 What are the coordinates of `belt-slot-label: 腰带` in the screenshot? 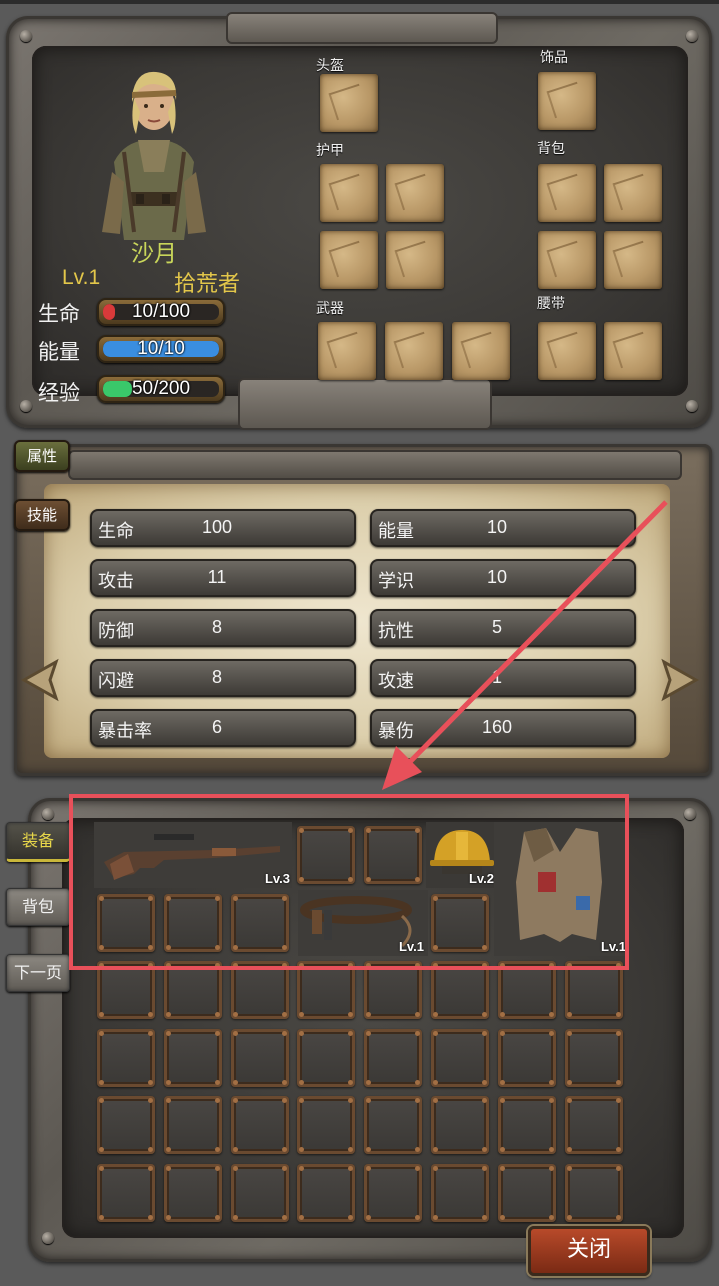 It's located at (551, 304).